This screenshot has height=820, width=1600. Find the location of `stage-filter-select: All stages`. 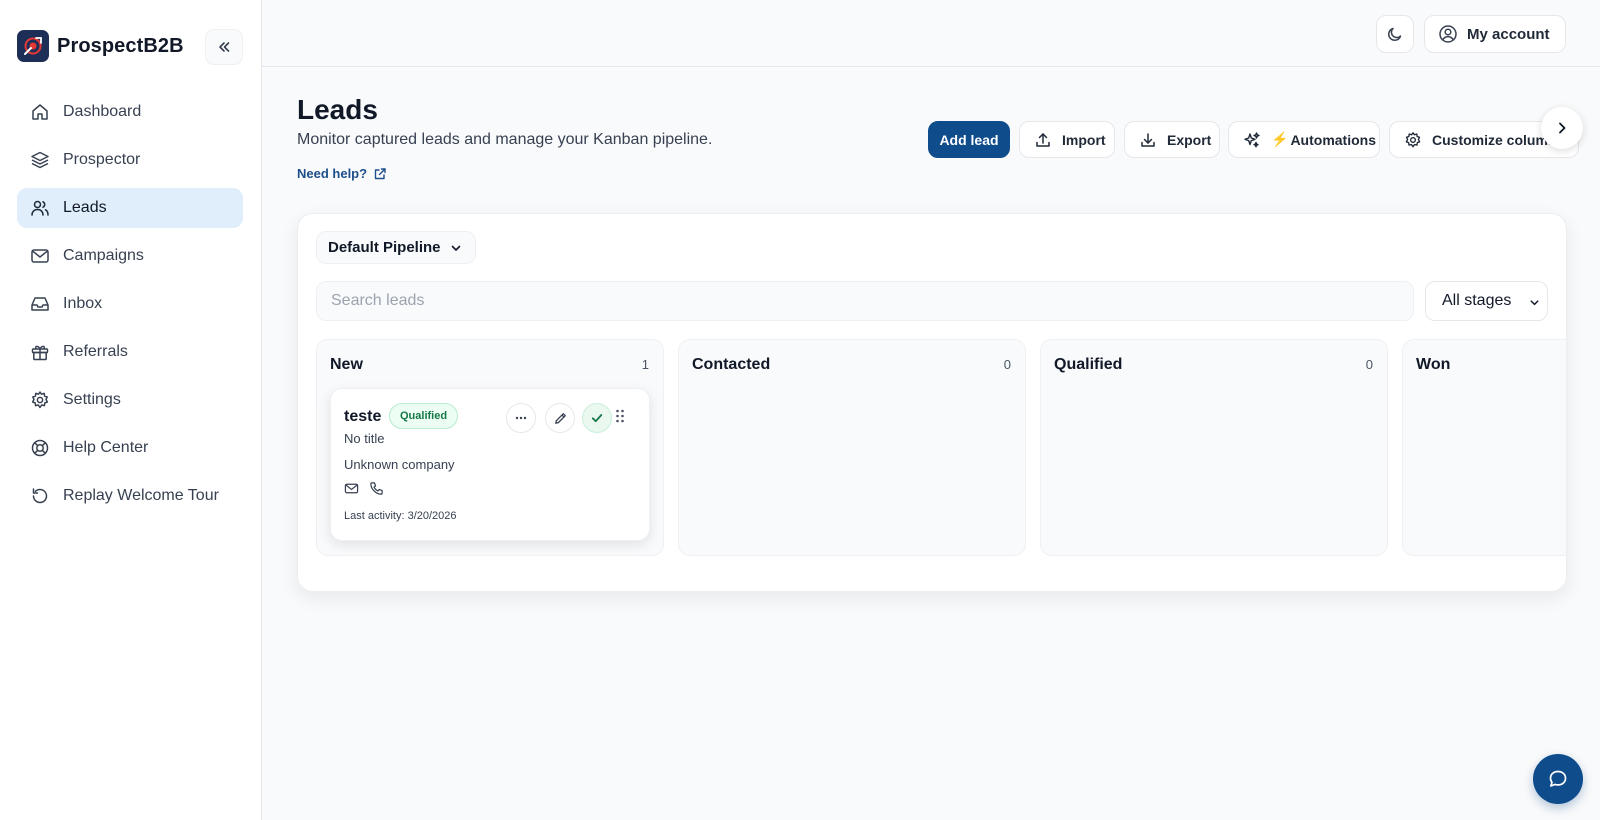

stage-filter-select: All stages is located at coordinates (1486, 301).